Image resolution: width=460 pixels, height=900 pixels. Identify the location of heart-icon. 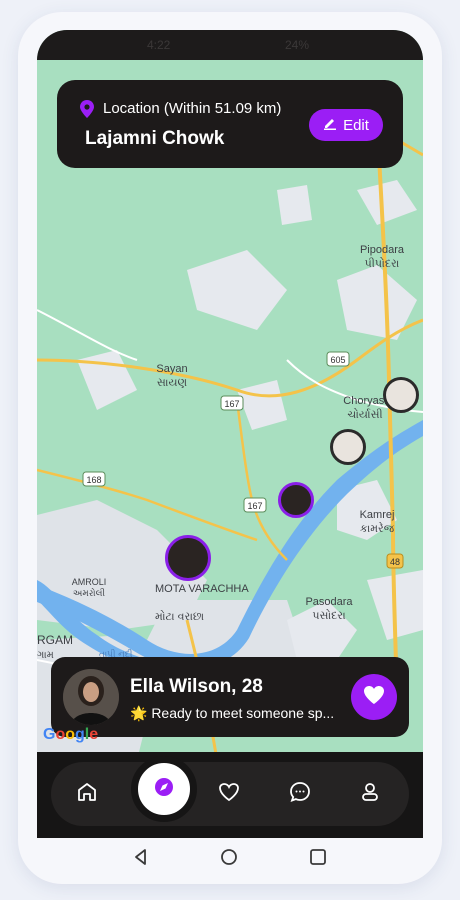
(374, 697).